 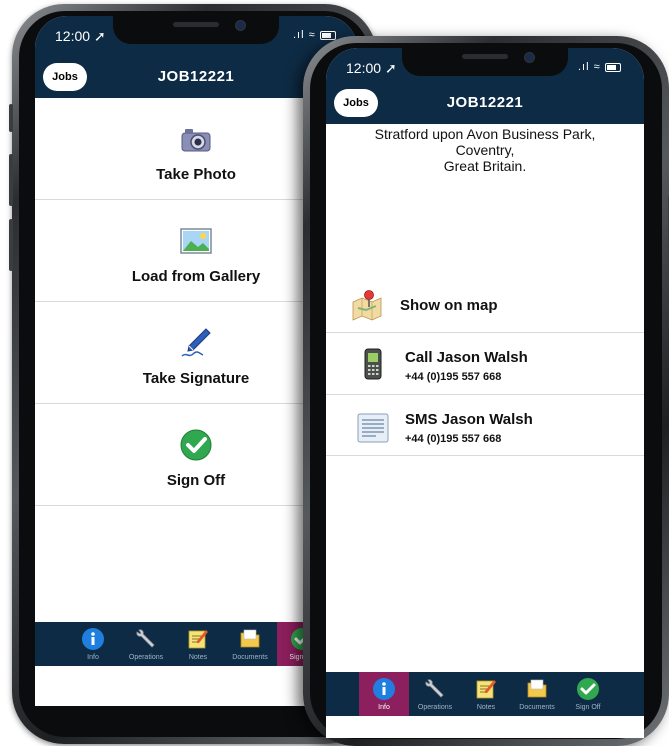 What do you see at coordinates (485, 62) in the screenshot?
I see `right-notch` at bounding box center [485, 62].